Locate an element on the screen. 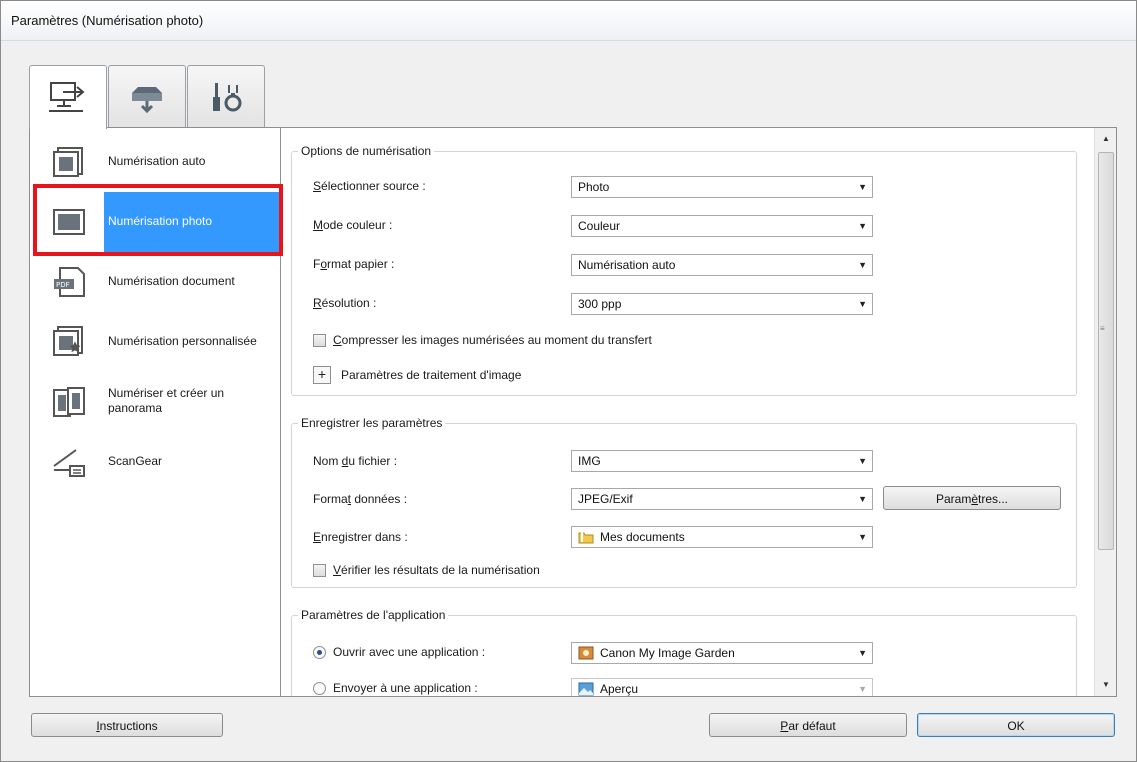  send-to-app-label: Envoyer à une application : is located at coordinates (405, 688).